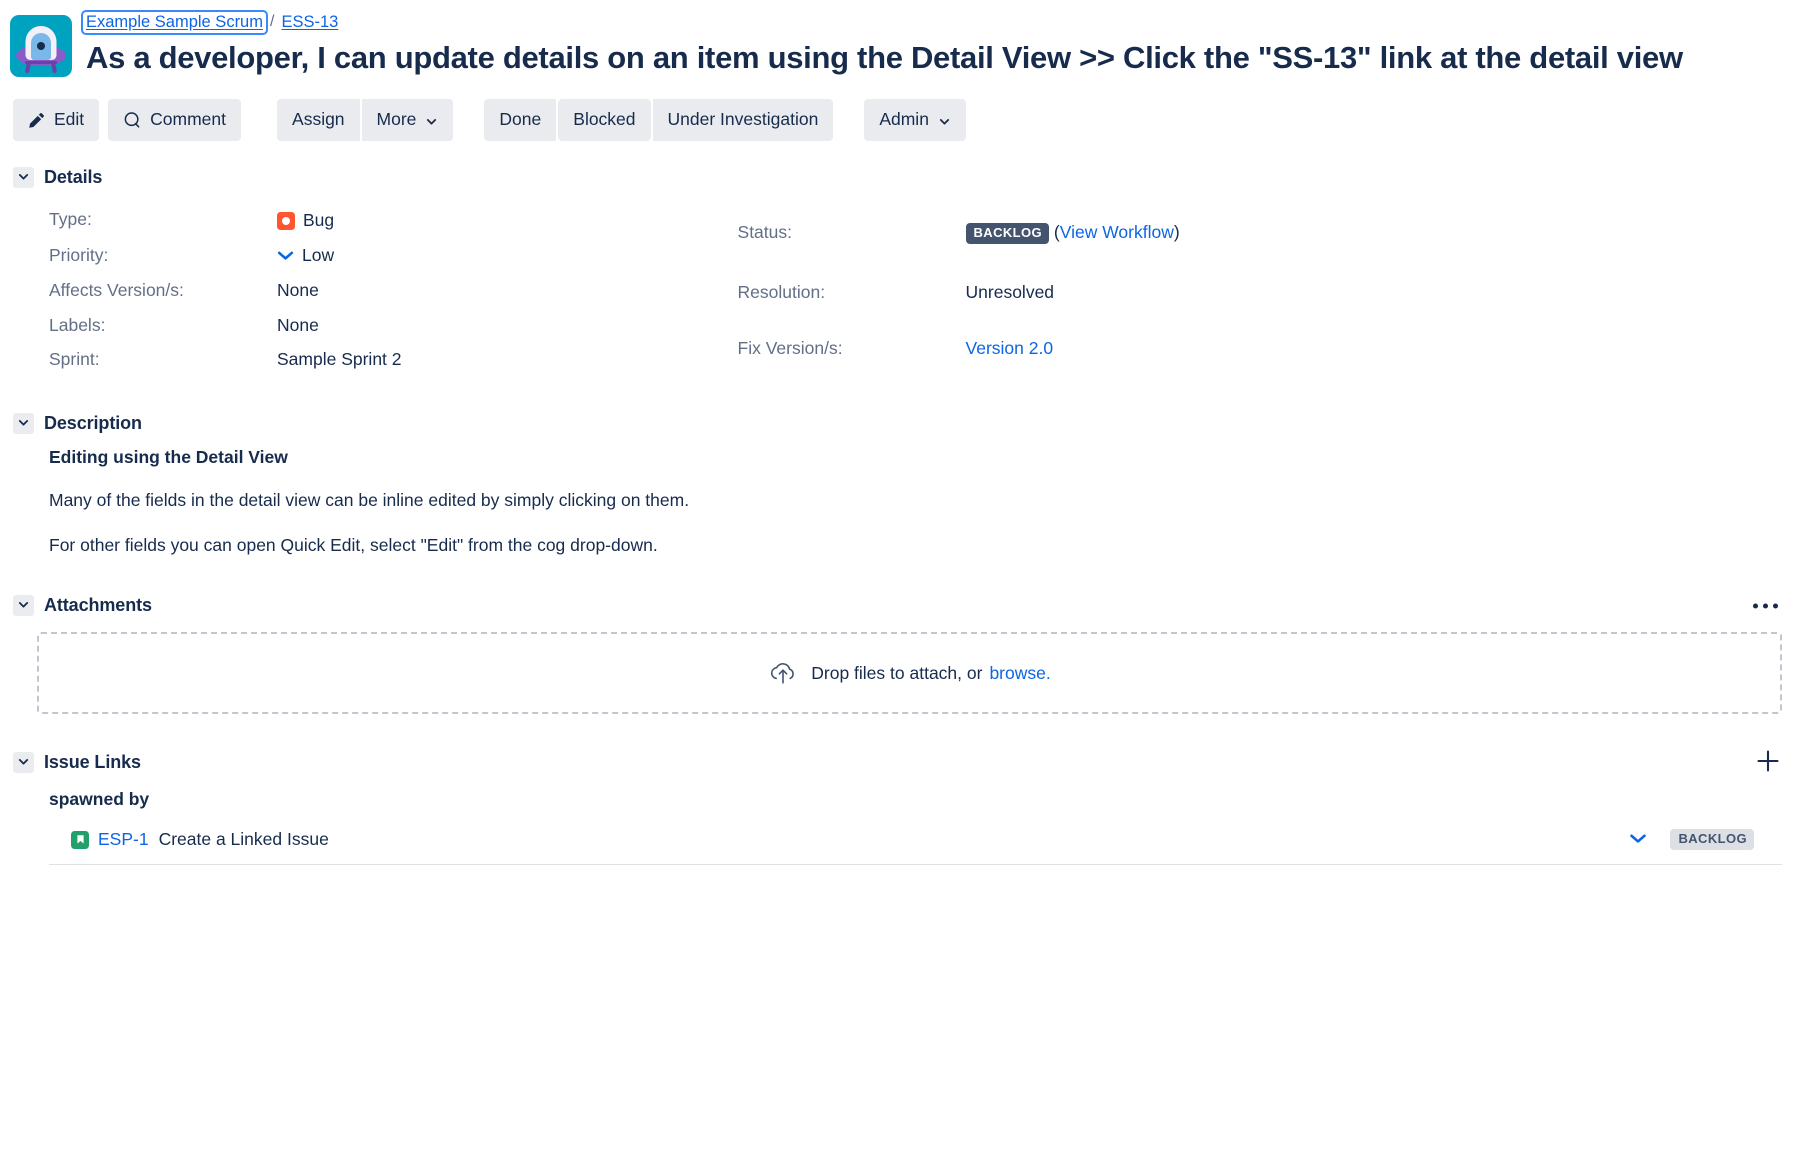  What do you see at coordinates (41, 62) in the screenshot?
I see `ufo-foot-shape` at bounding box center [41, 62].